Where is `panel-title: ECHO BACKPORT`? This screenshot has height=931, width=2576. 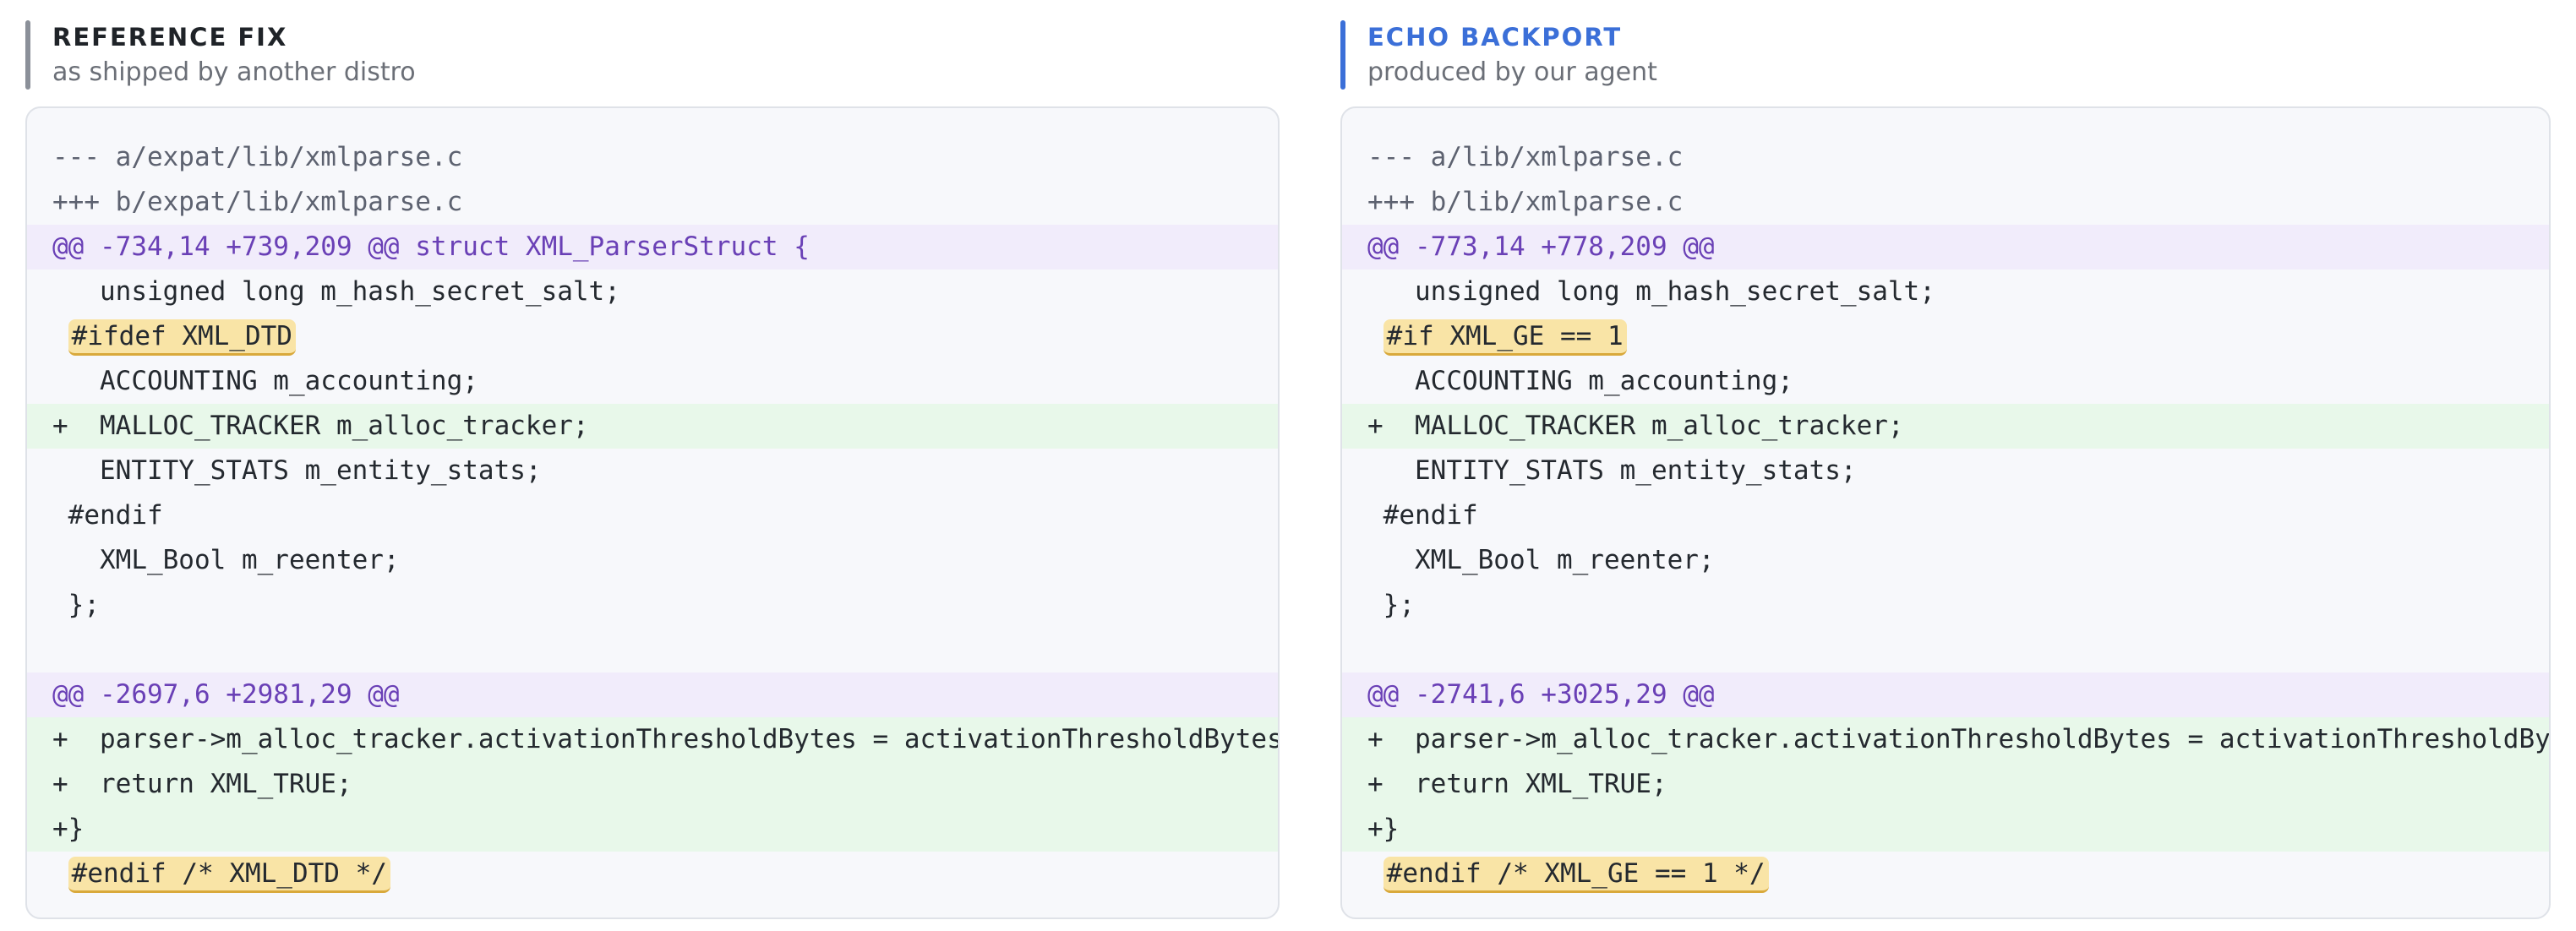 panel-title: ECHO BACKPORT is located at coordinates (1495, 37).